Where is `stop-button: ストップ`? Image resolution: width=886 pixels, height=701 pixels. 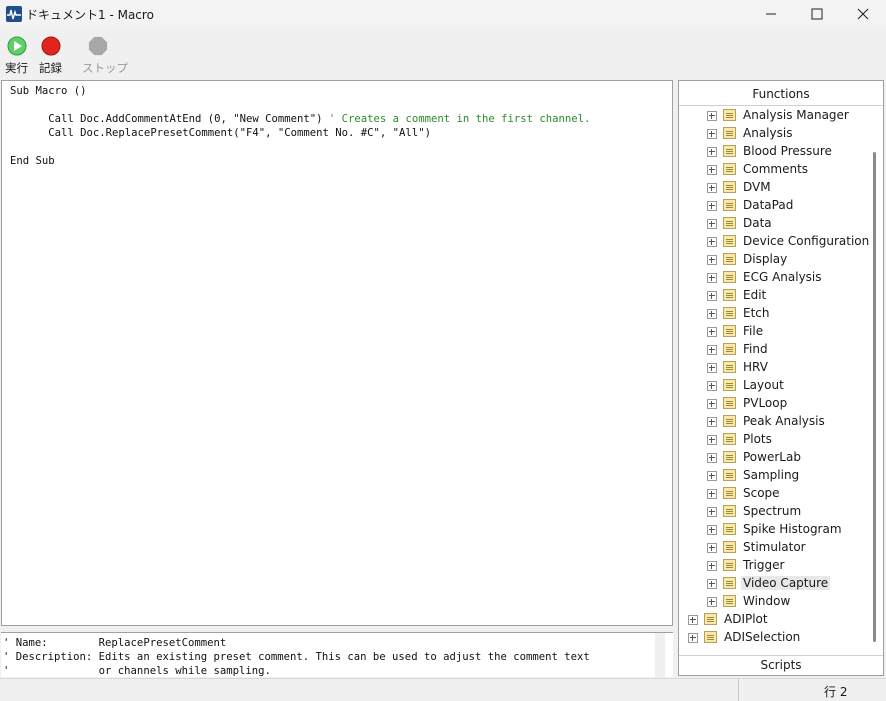 stop-button: ストップ is located at coordinates (104, 56).